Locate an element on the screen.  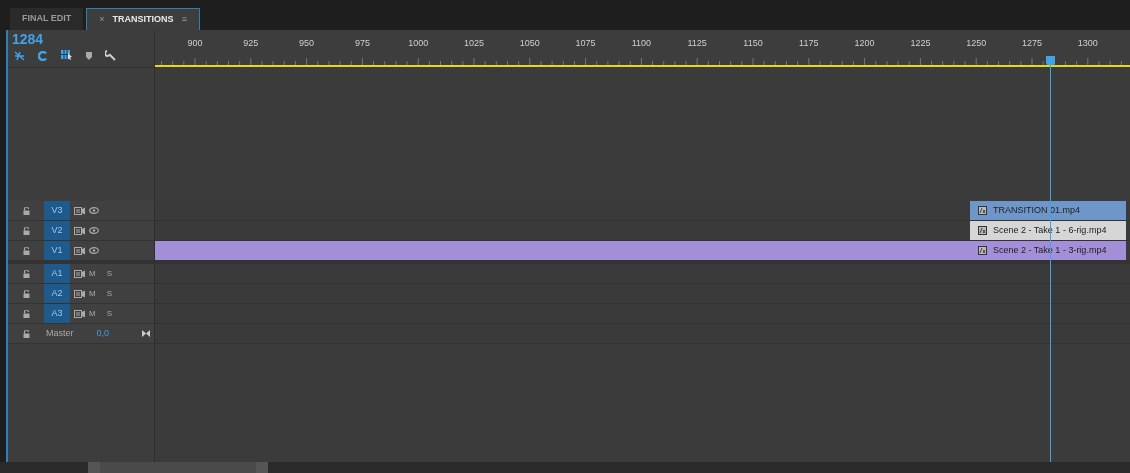
track-target: A3 is located at coordinates (57, 313).